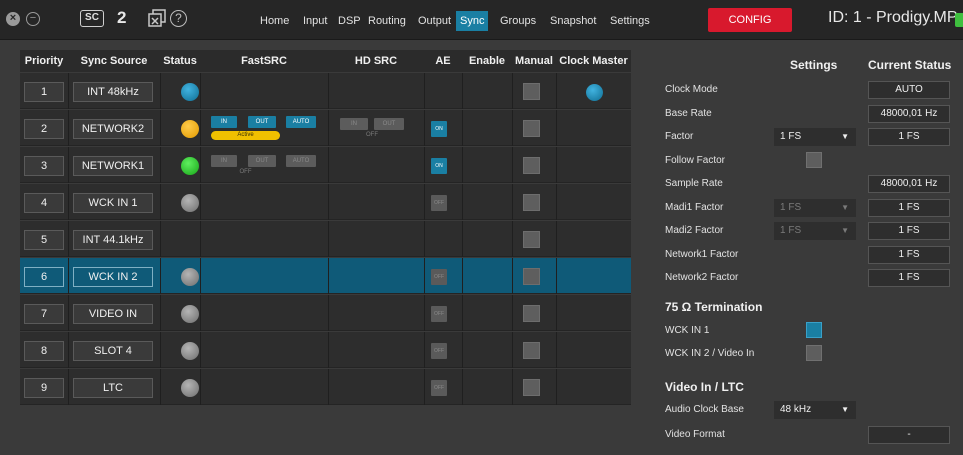 This screenshot has width=963, height=455. Describe the element at coordinates (750, 20) in the screenshot. I see `config-button: CONFIG` at that location.